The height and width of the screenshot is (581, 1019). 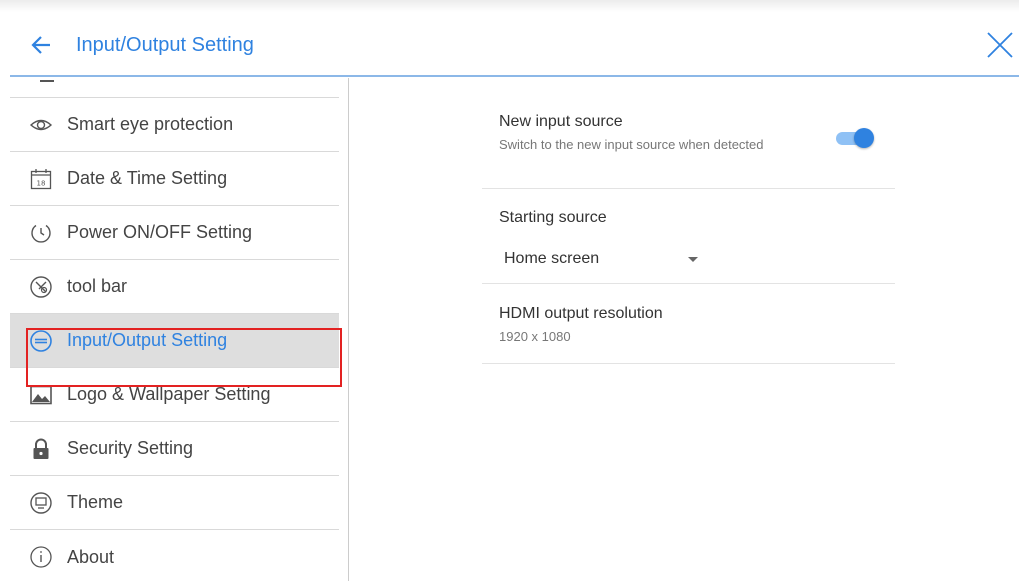 What do you see at coordinates (150, 124) in the screenshot?
I see `sidebar-item-label: Smart eye protection` at bounding box center [150, 124].